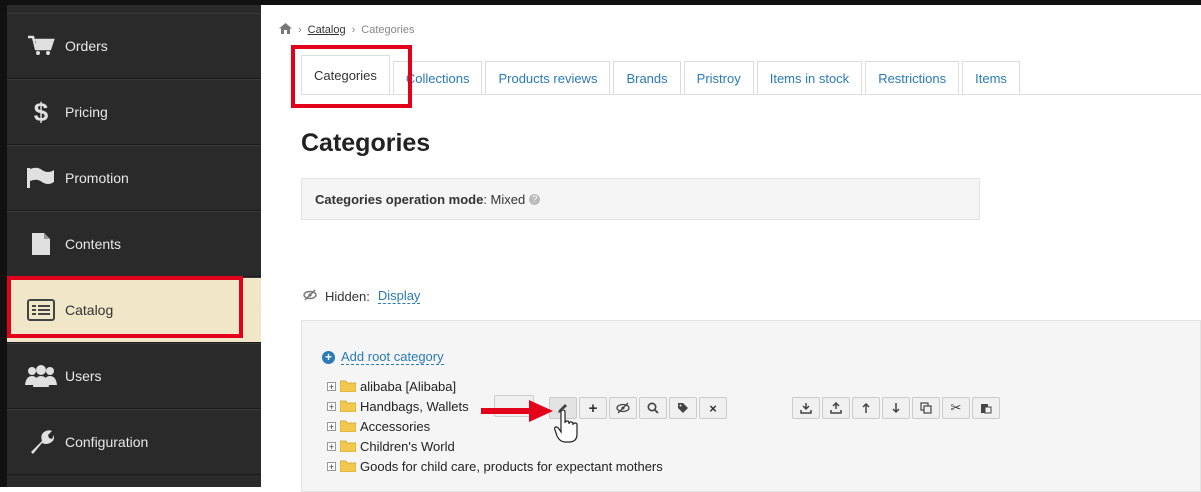 The height and width of the screenshot is (492, 1201). What do you see at coordinates (407, 446) in the screenshot?
I see `tree-row-label: Children's World` at bounding box center [407, 446].